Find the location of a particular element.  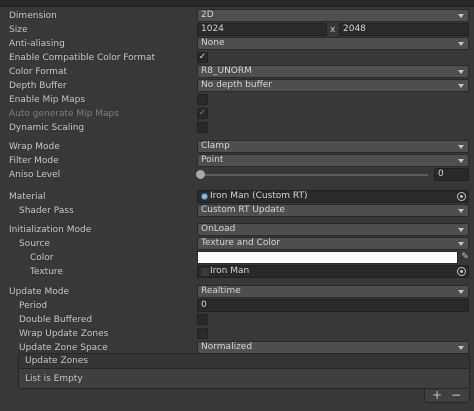

shader-pass-label: Shader Pass is located at coordinates (46, 211).